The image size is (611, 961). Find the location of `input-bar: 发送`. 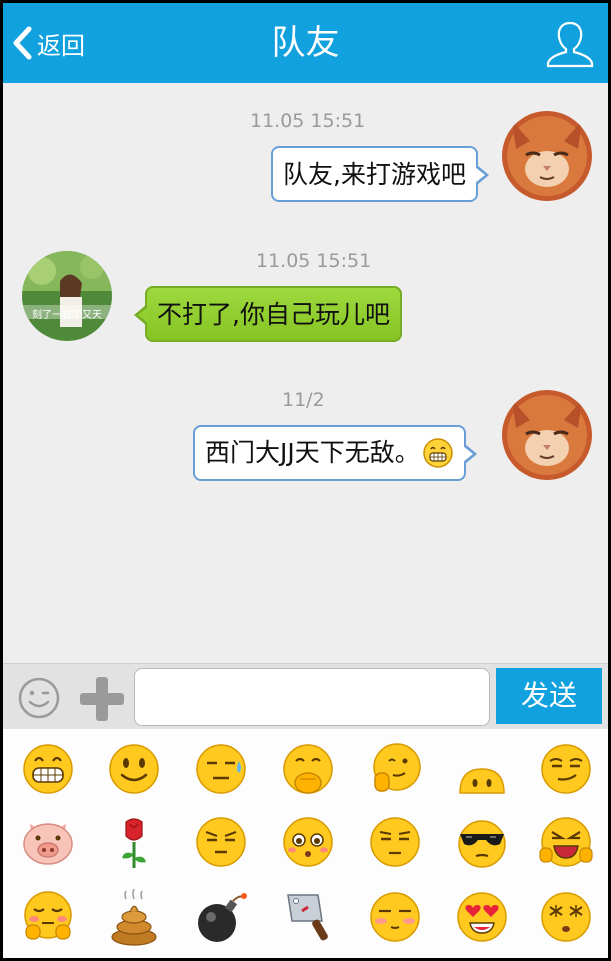

input-bar: 发送 is located at coordinates (305, 696).